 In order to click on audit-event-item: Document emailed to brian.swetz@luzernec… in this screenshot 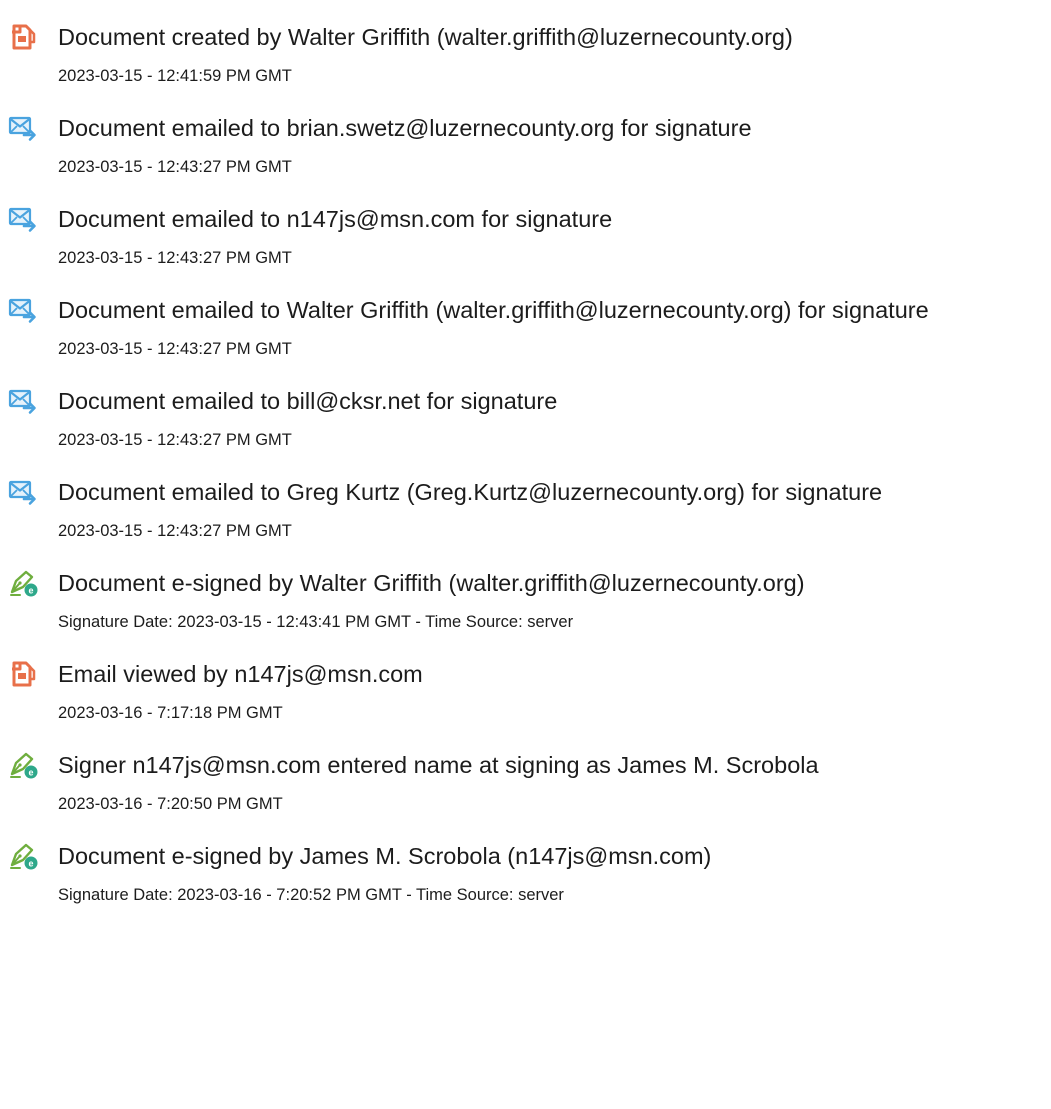, I will do `click(525, 158)`.